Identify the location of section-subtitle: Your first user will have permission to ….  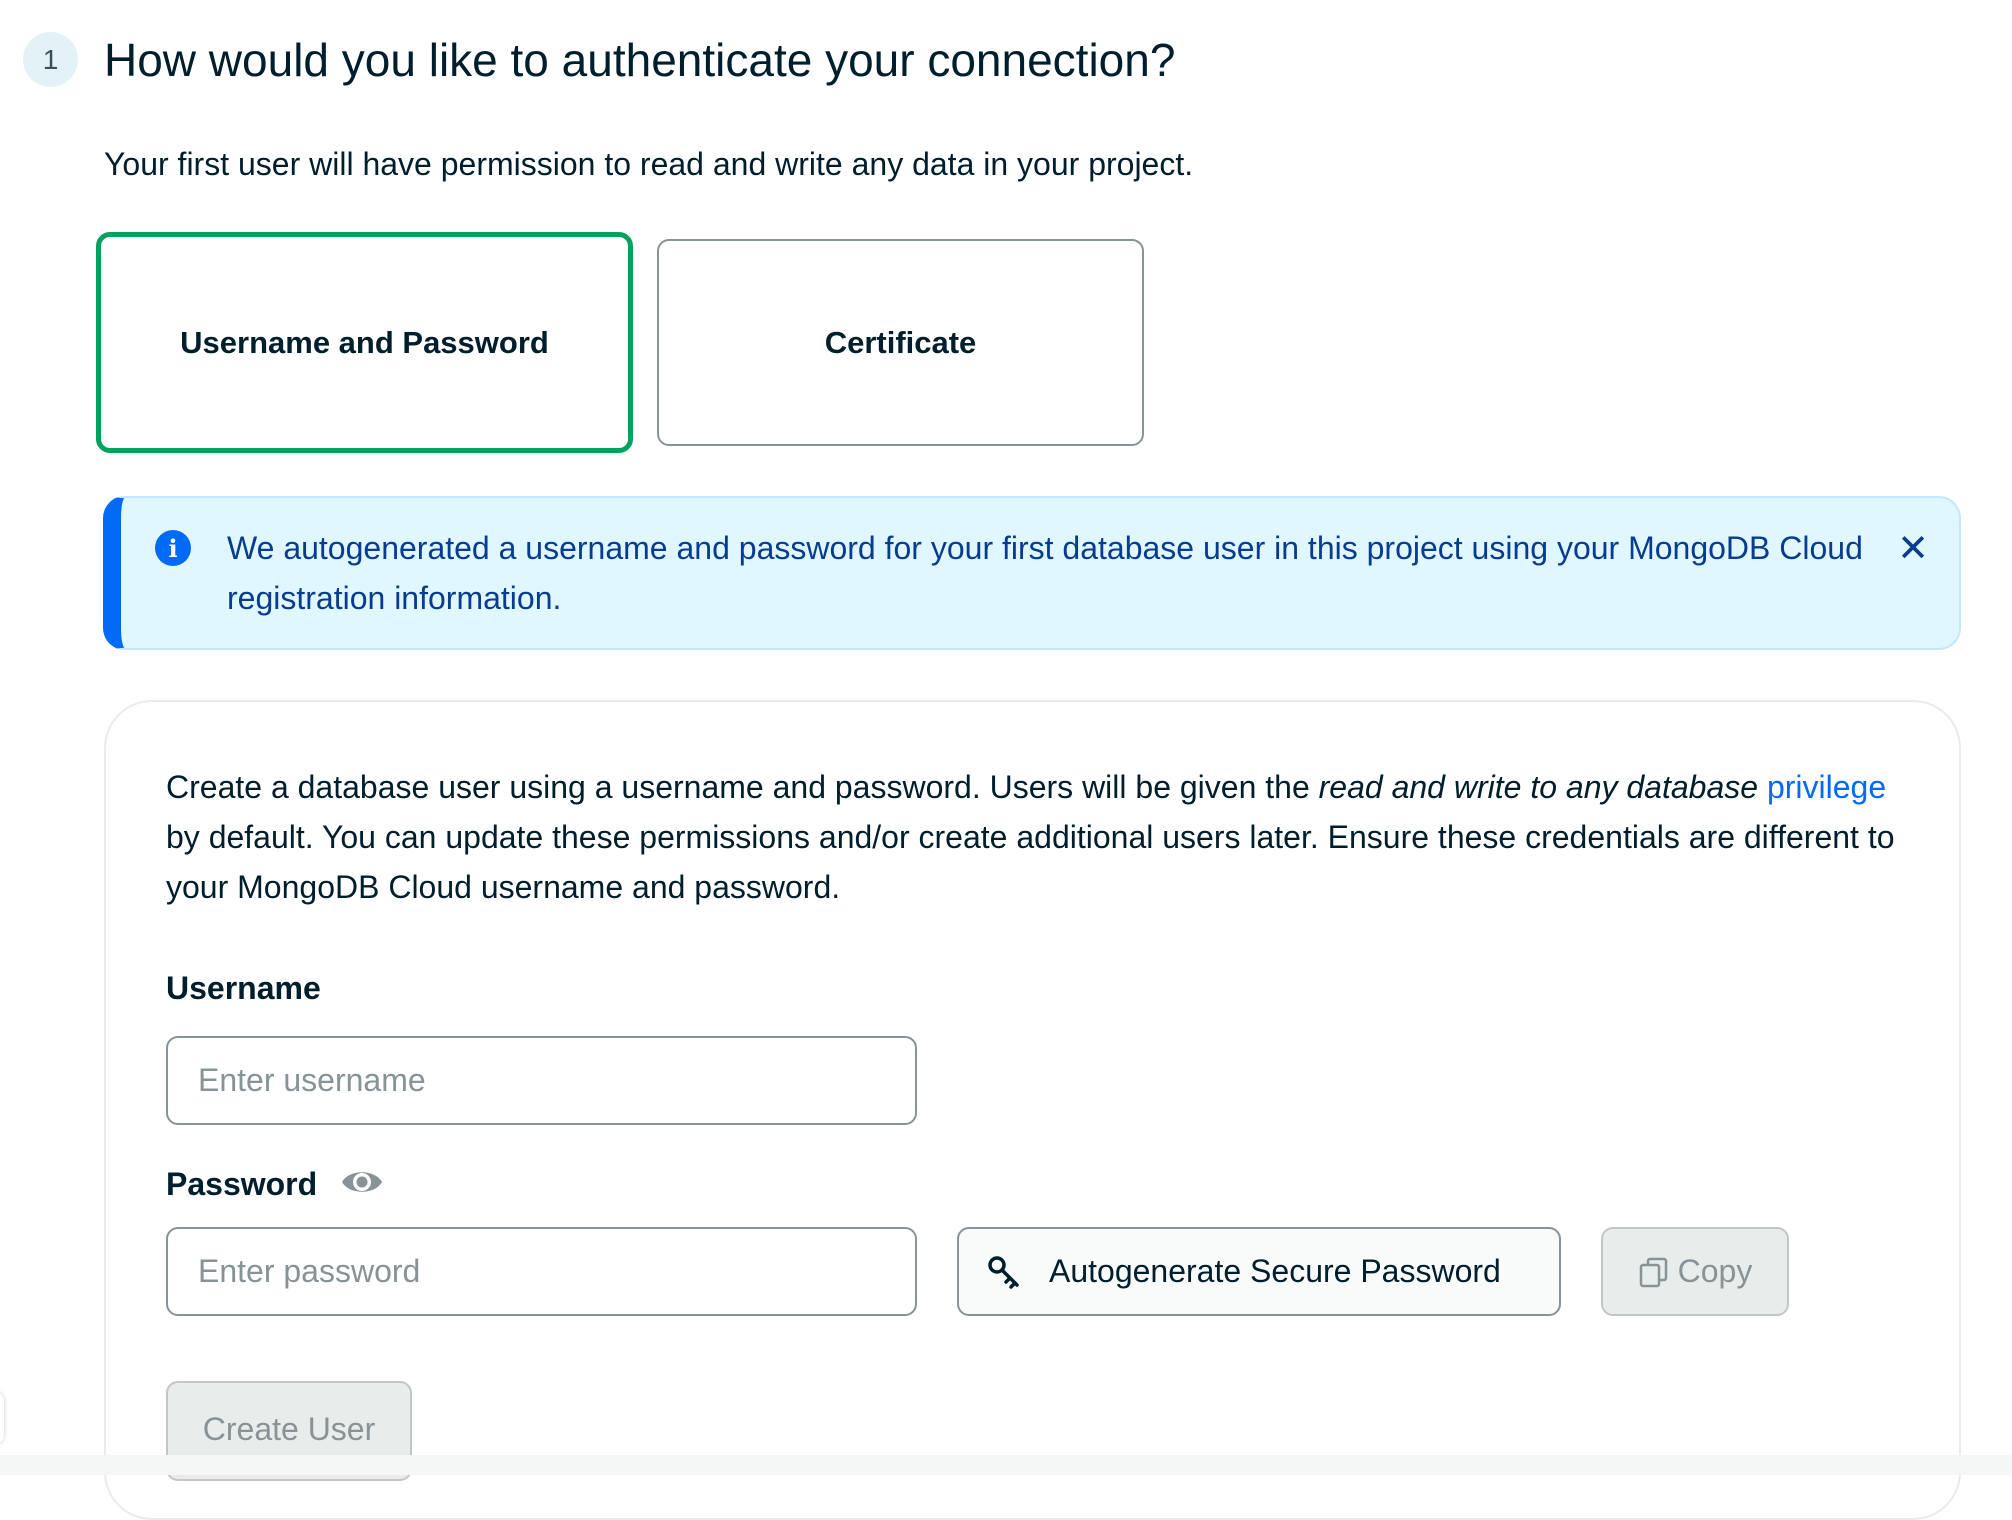
(649, 164).